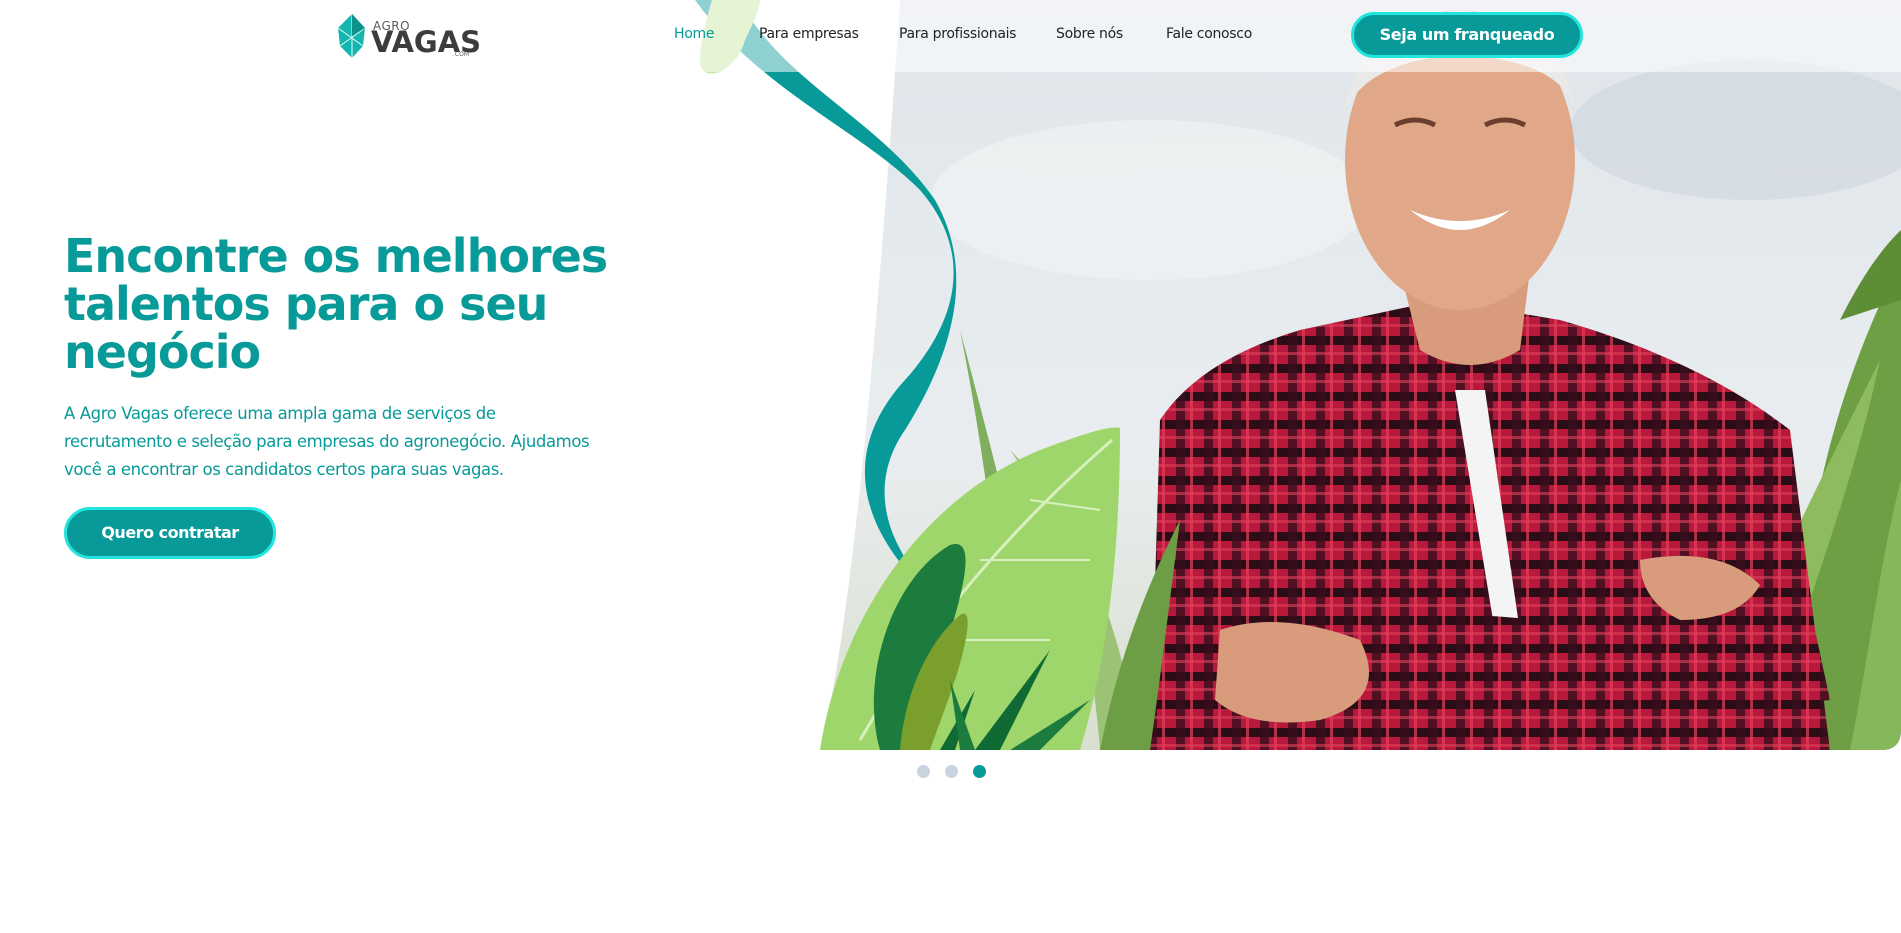 Image resolution: width=1901 pixels, height=933 pixels. What do you see at coordinates (461, 54) in the screenshot?
I see `logo-suffix-text: .COM` at bounding box center [461, 54].